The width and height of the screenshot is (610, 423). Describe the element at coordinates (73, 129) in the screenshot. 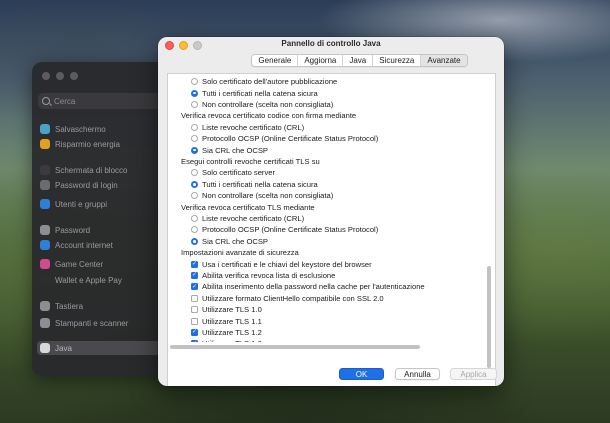

I see `sidebar-item-screensaver: Salvaschermo` at that location.